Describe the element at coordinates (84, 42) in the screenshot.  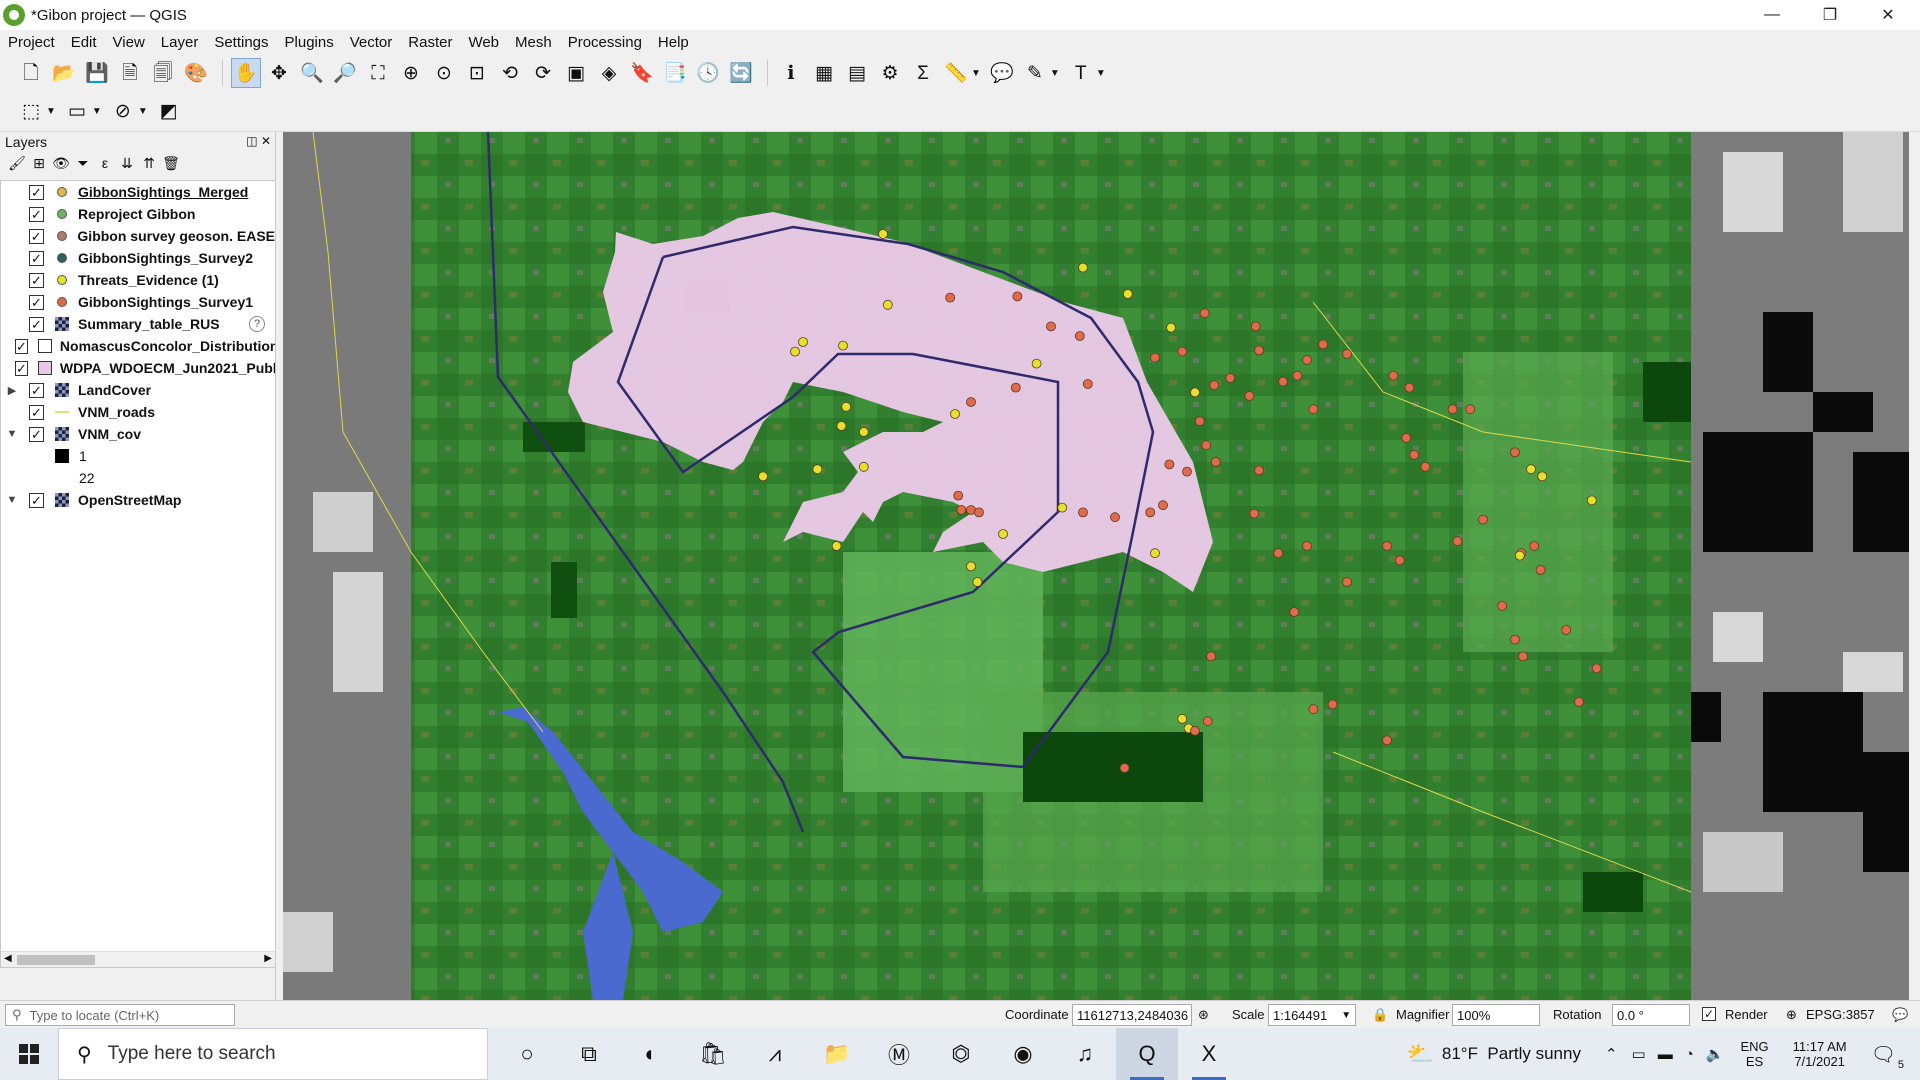
I see `menu-edit: Edit` at that location.